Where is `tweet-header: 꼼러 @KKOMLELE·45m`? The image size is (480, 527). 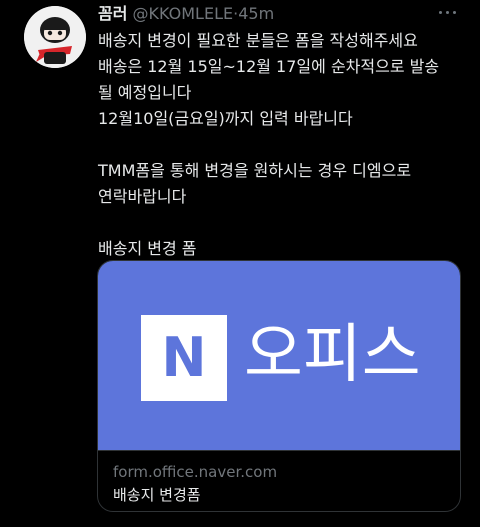 tweet-header: 꼼러 @KKOMLELE·45m is located at coordinates (186, 14).